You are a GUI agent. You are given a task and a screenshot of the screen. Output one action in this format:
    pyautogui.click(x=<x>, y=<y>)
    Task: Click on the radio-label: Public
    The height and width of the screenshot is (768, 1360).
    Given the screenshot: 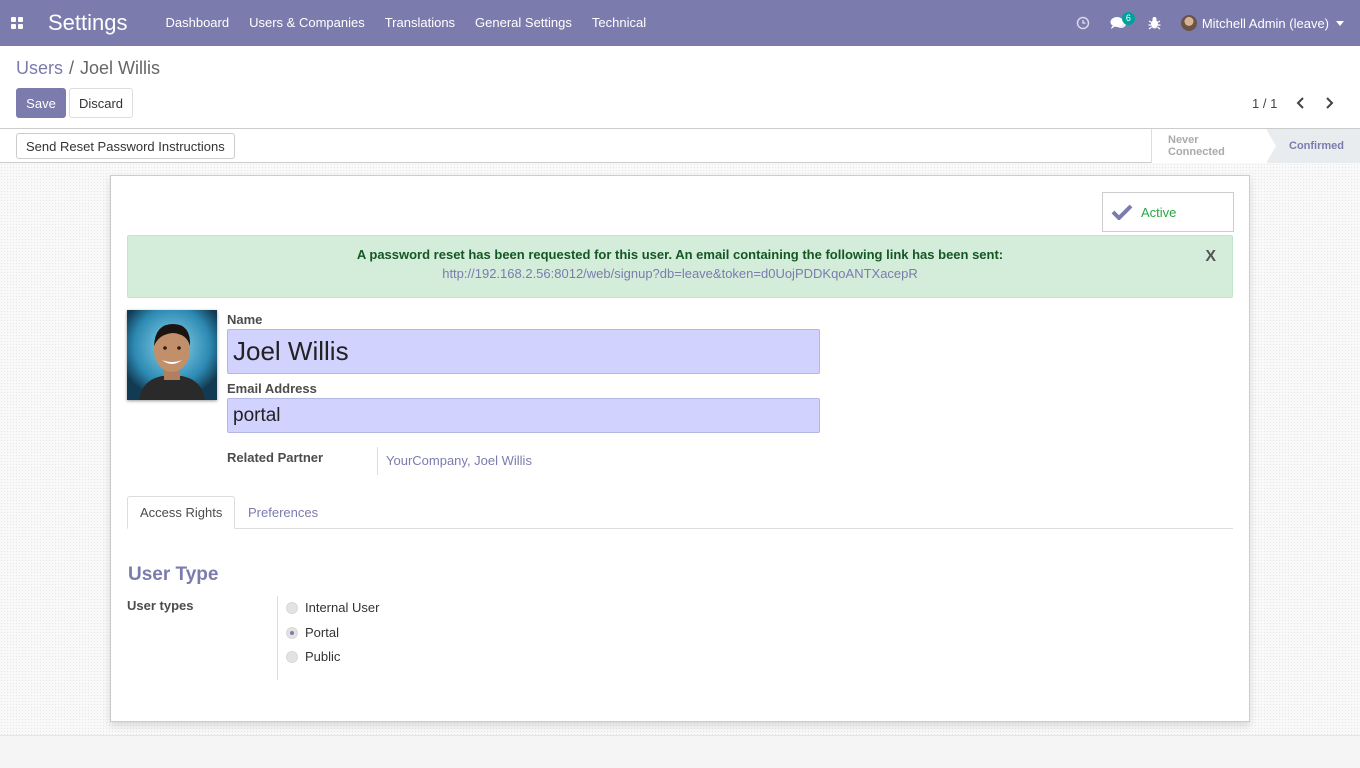 What is the action you would take?
    pyautogui.click(x=323, y=656)
    